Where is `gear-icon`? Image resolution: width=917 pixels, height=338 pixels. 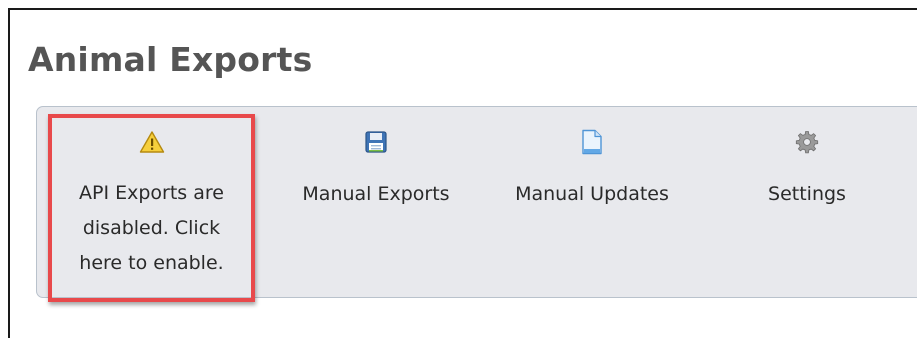
gear-icon is located at coordinates (807, 142).